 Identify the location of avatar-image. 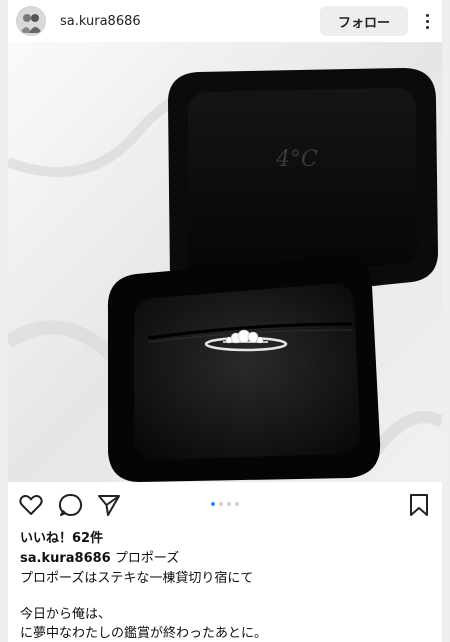
(31, 21).